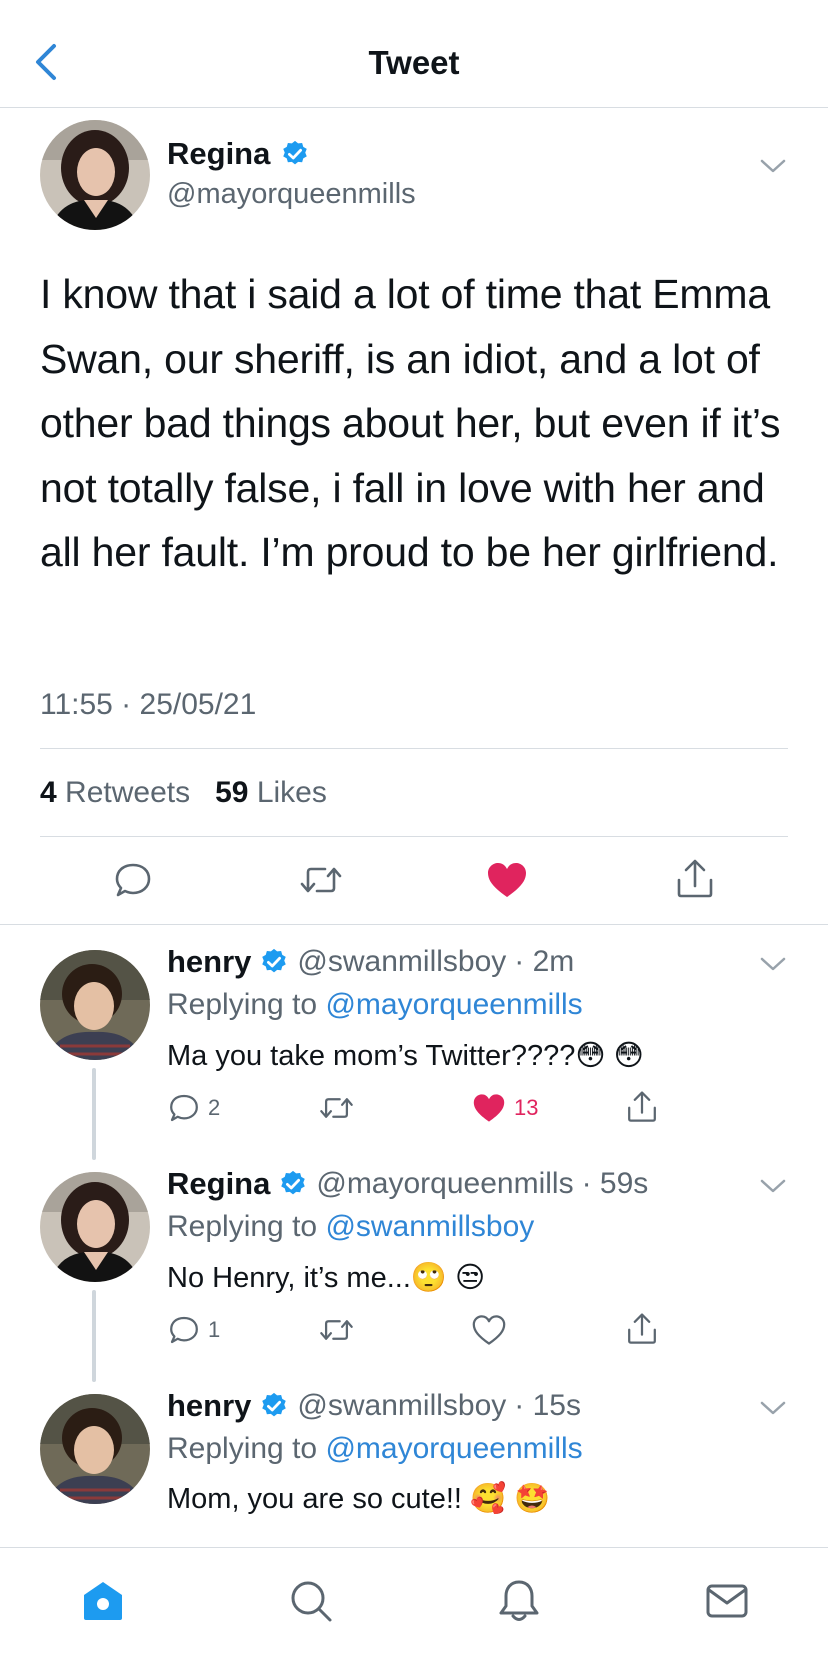 The height and width of the screenshot is (1662, 828). I want to click on page-title: Tweet, so click(414, 62).